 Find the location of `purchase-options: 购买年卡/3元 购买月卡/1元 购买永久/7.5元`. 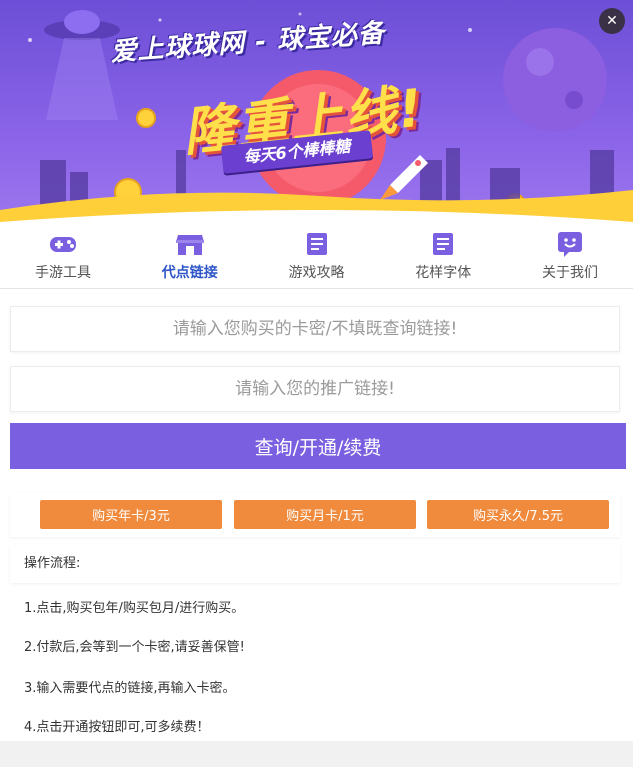

purchase-options: 购买年卡/3元 购买月卡/1元 购买永久/7.5元 is located at coordinates (315, 515).